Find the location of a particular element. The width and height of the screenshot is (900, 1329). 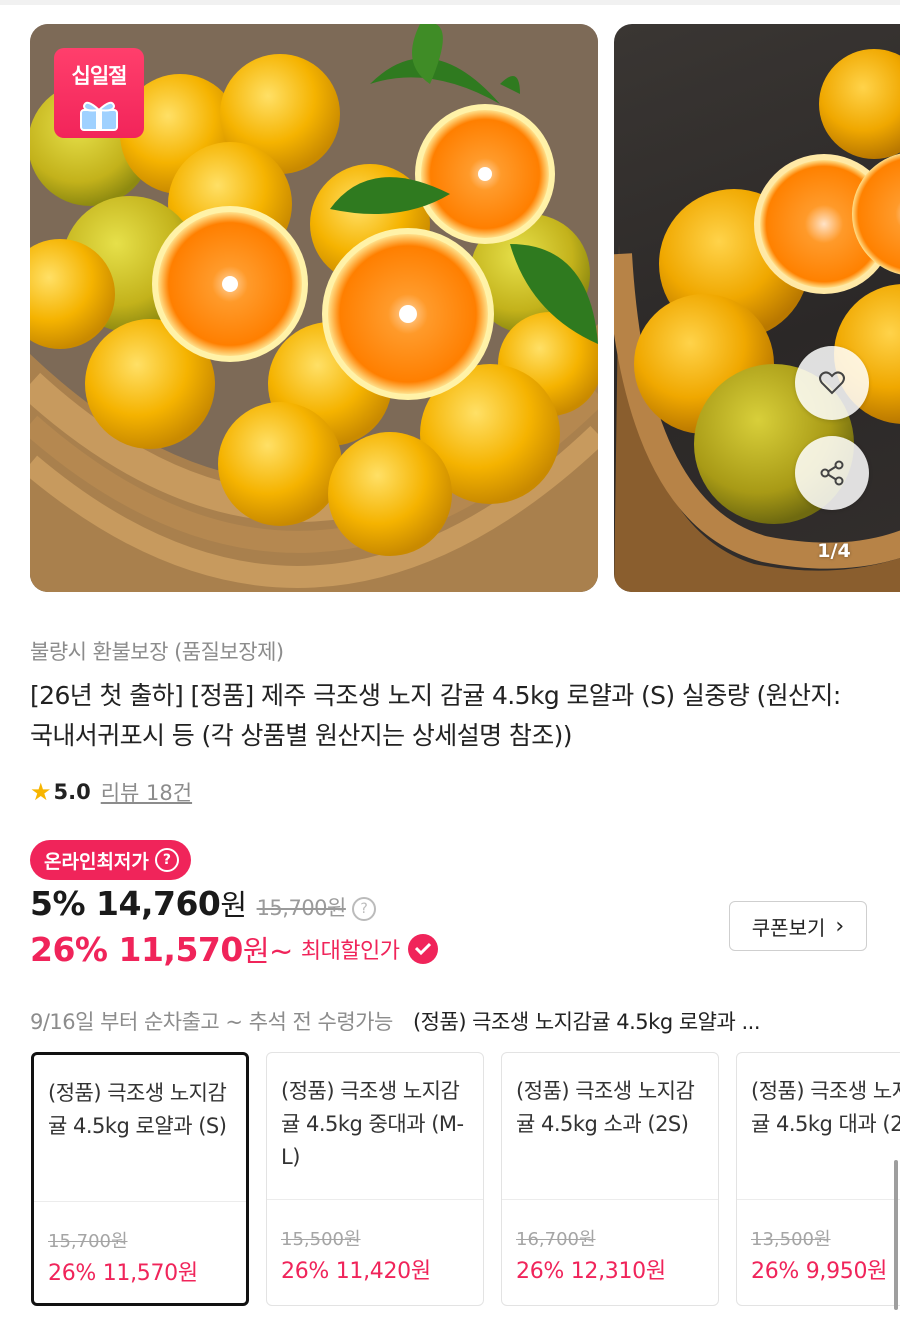

star-icon: ★ is located at coordinates (41, 792).